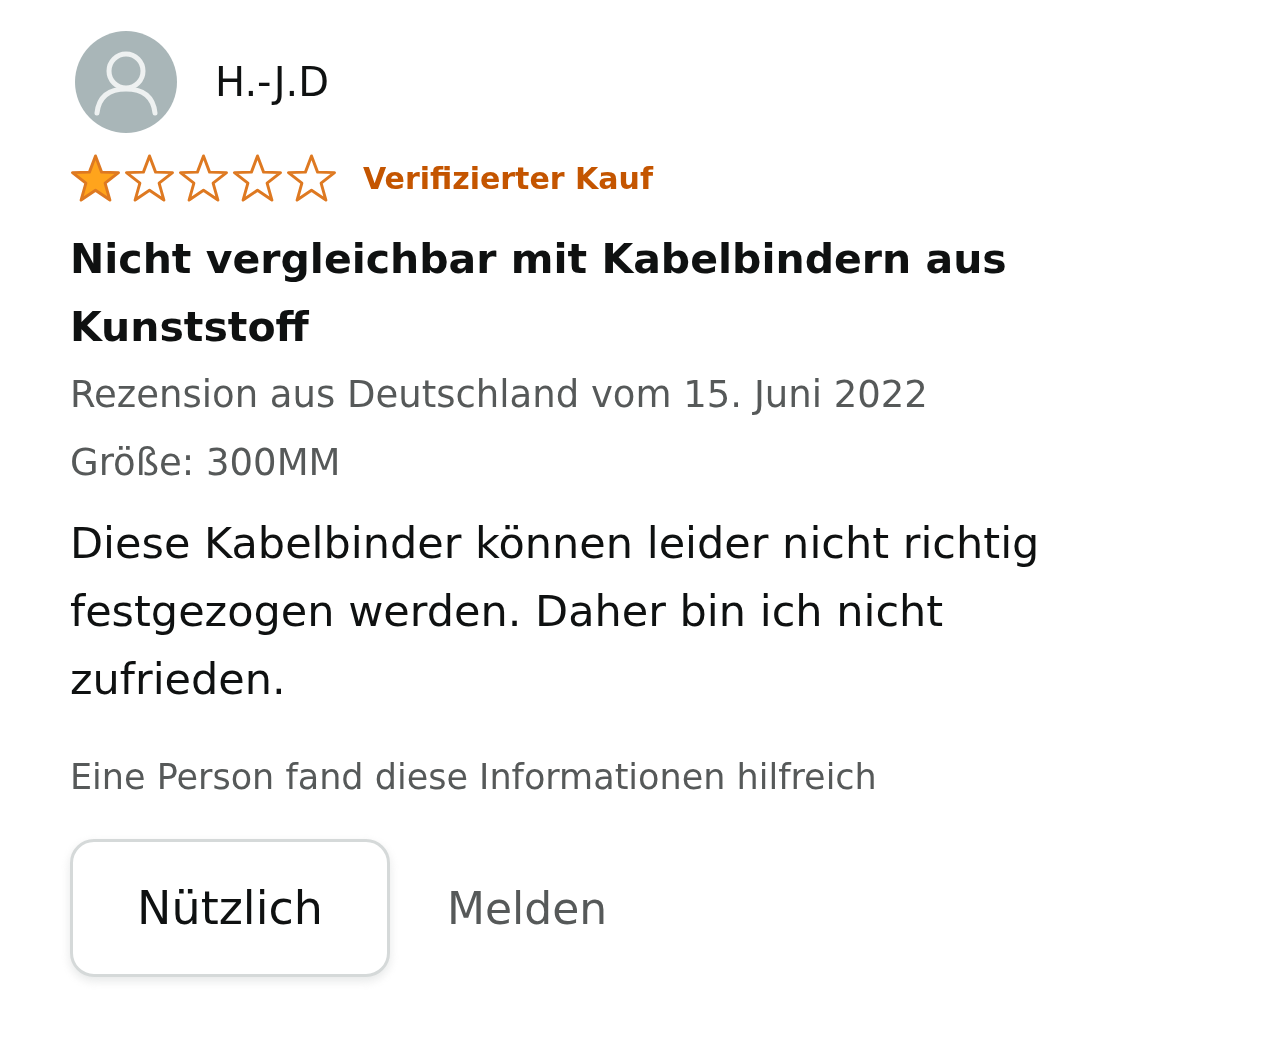 Image resolution: width=1280 pixels, height=1058 pixels. What do you see at coordinates (126, 82) in the screenshot?
I see `avatar-silhouette-icon` at bounding box center [126, 82].